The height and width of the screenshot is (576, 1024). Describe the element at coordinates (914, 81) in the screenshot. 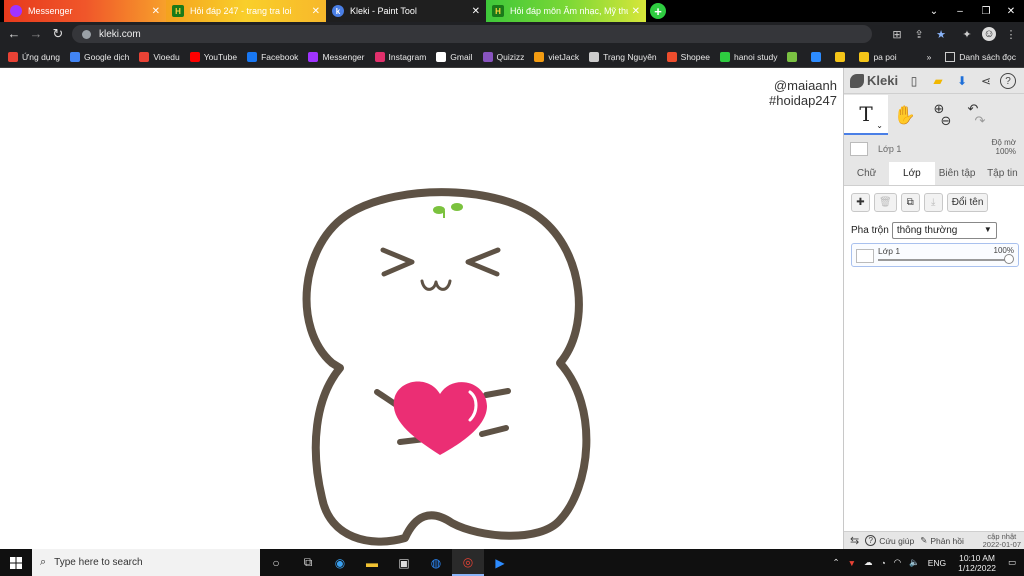

I see `new-image-icon: ▯` at that location.